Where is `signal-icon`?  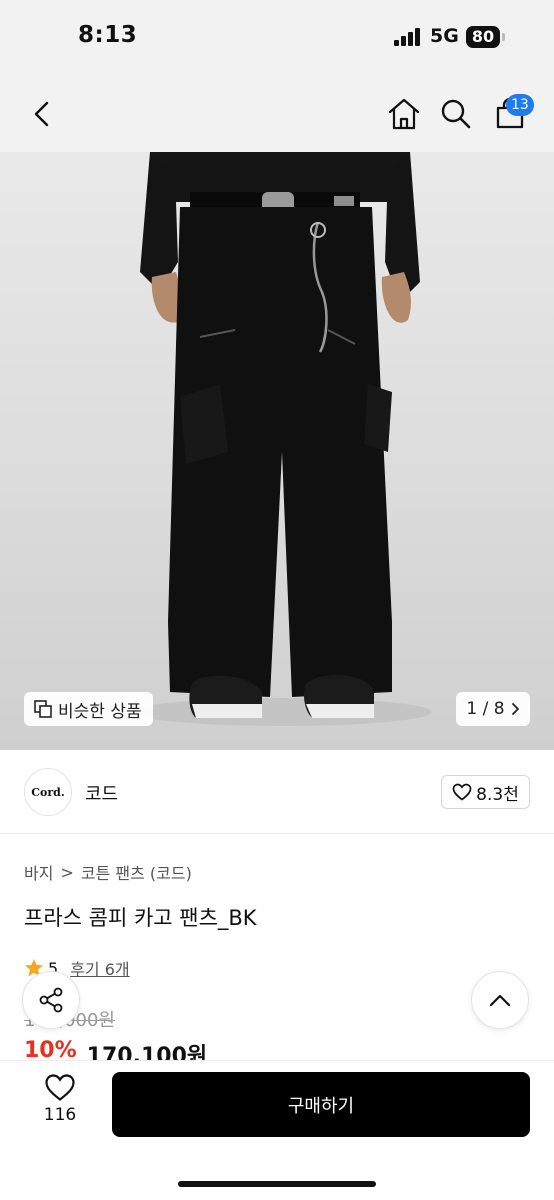 signal-icon is located at coordinates (409, 37).